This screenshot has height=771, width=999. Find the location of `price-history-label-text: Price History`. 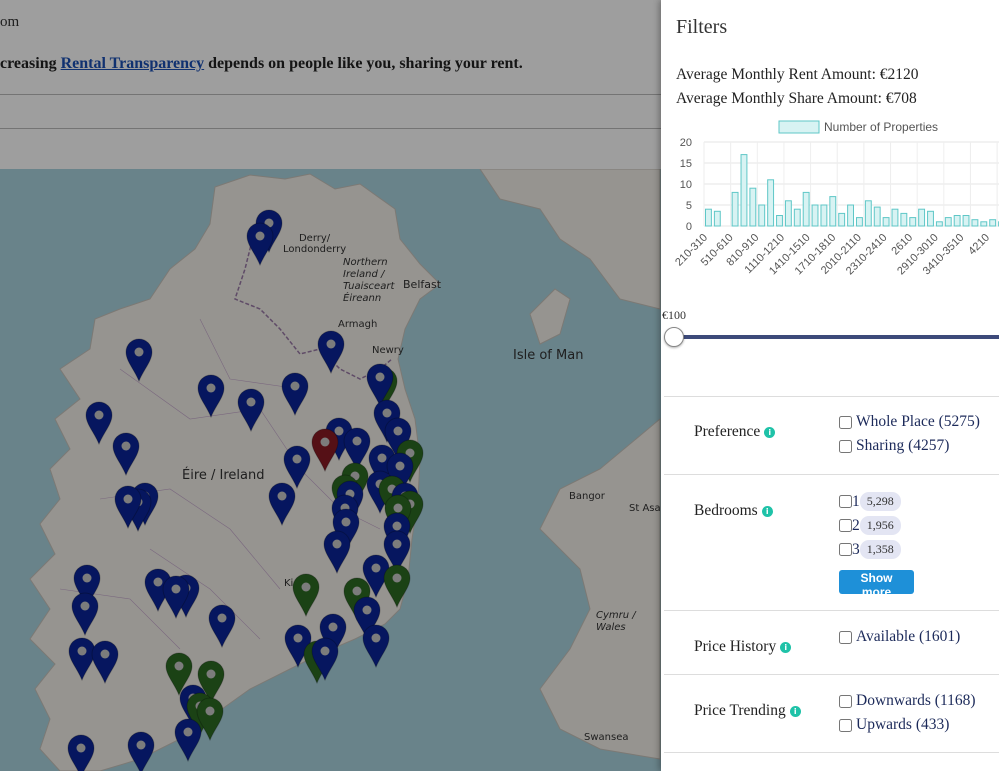

price-history-label-text: Price History is located at coordinates (735, 646).